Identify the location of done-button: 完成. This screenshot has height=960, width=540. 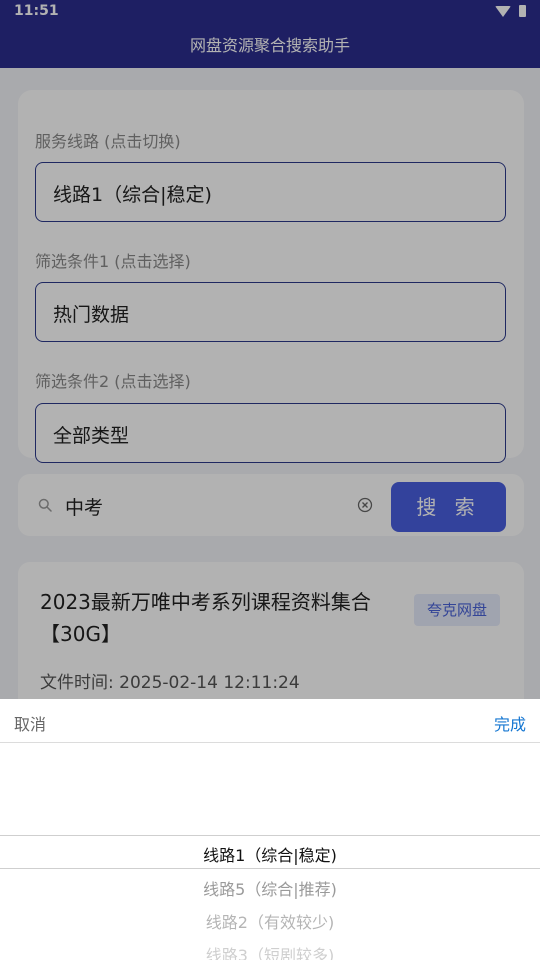
(510, 723).